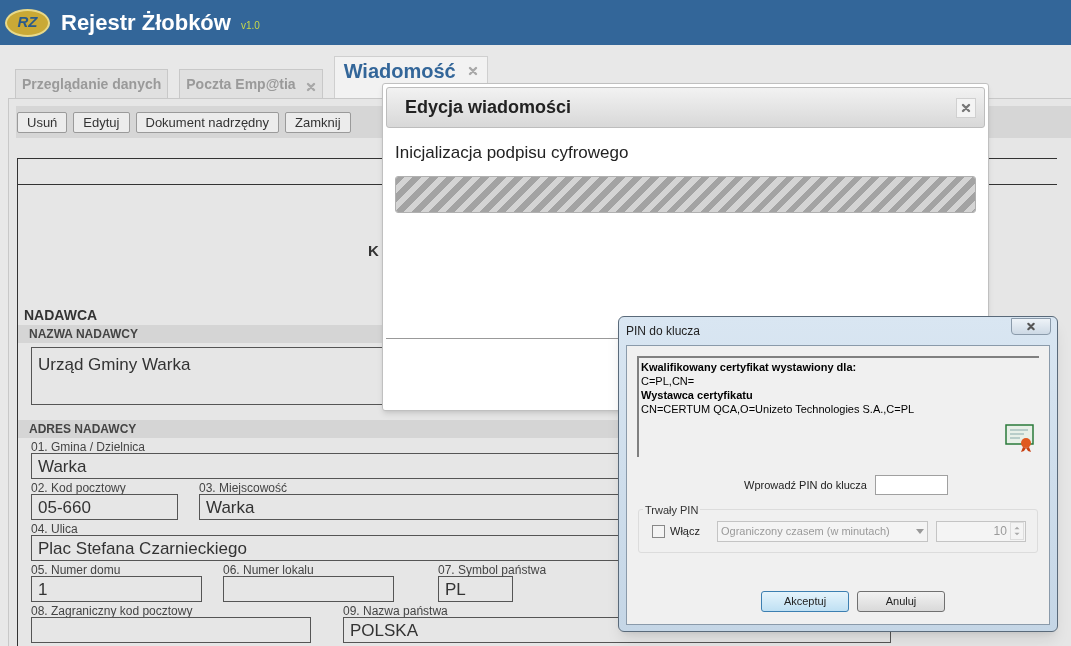 Image resolution: width=1071 pixels, height=646 pixels. I want to click on input-field: 1, so click(116, 589).